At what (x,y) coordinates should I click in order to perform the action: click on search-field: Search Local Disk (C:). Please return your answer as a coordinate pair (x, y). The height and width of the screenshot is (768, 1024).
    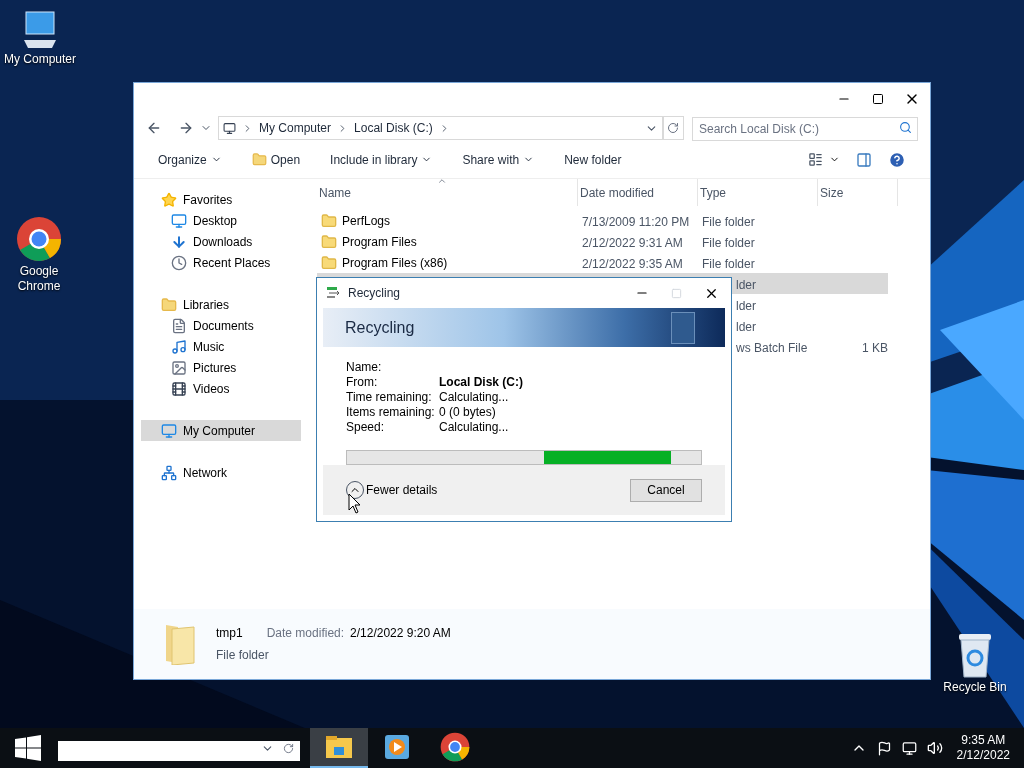
    Looking at the image, I should click on (804, 129).